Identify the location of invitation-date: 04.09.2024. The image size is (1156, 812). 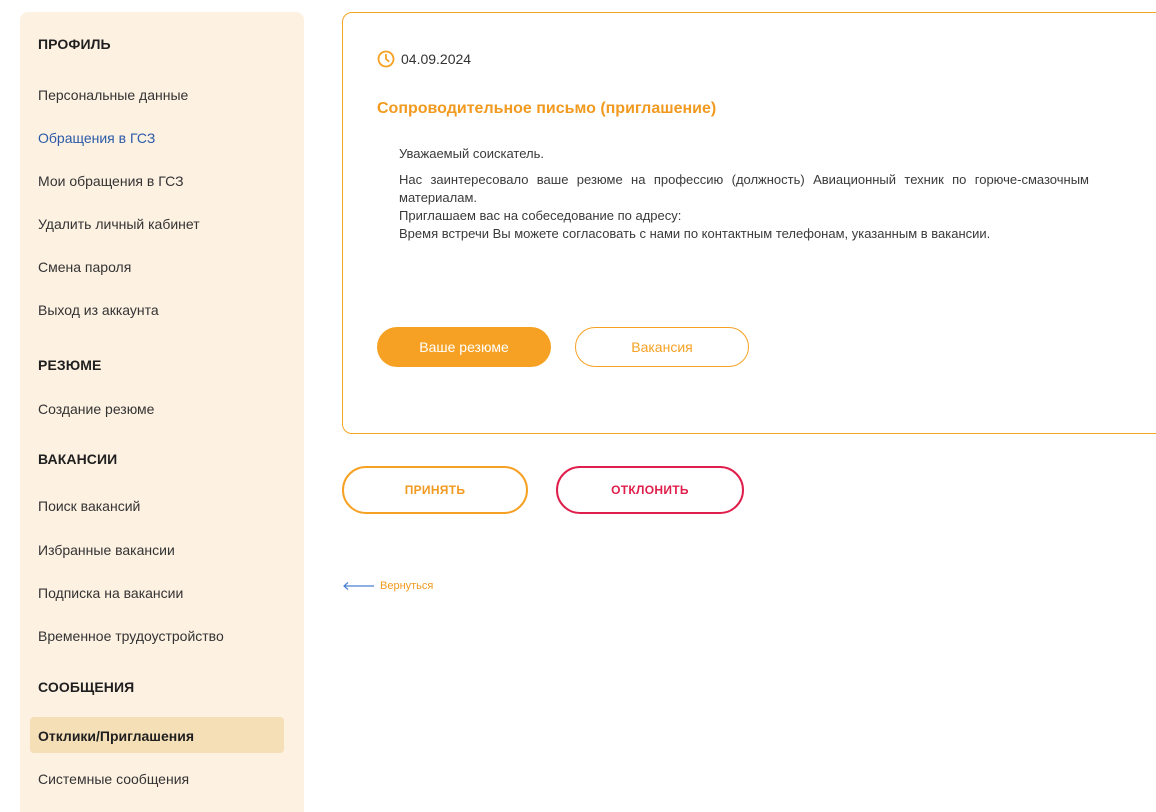
(436, 59).